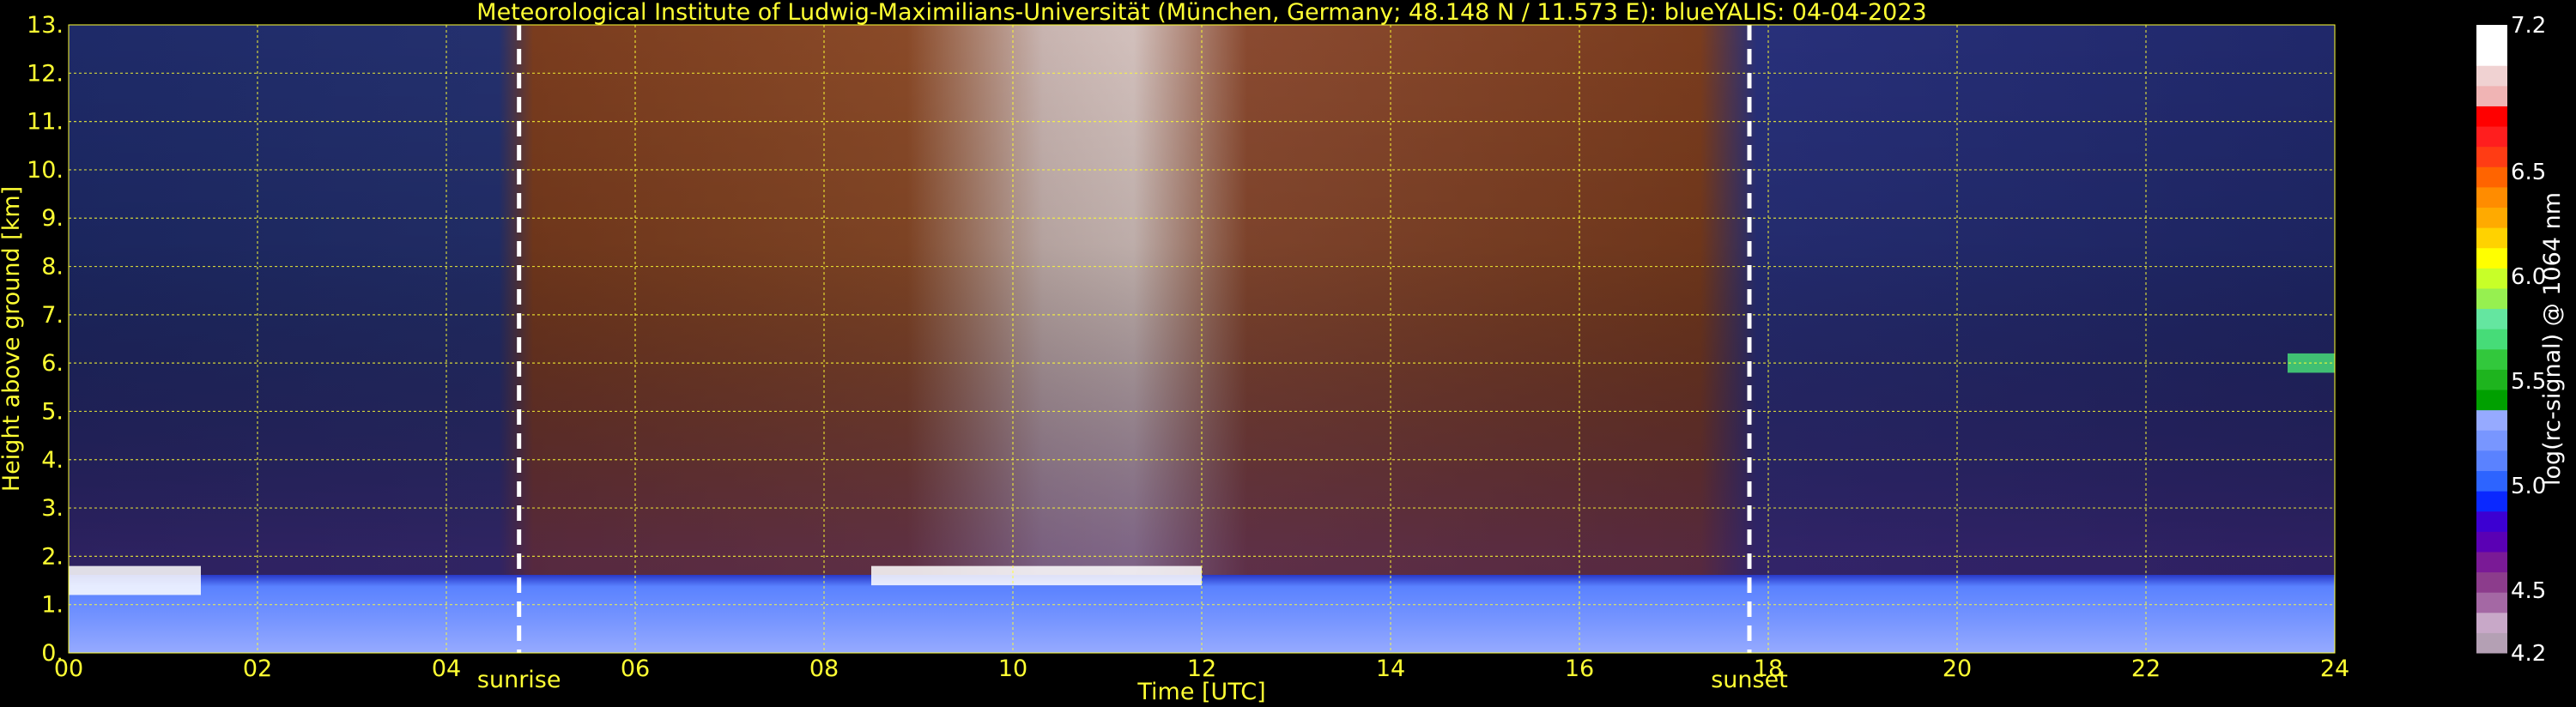 The image size is (2576, 707). What do you see at coordinates (52, 218) in the screenshot?
I see `y-tick-label: 9.` at bounding box center [52, 218].